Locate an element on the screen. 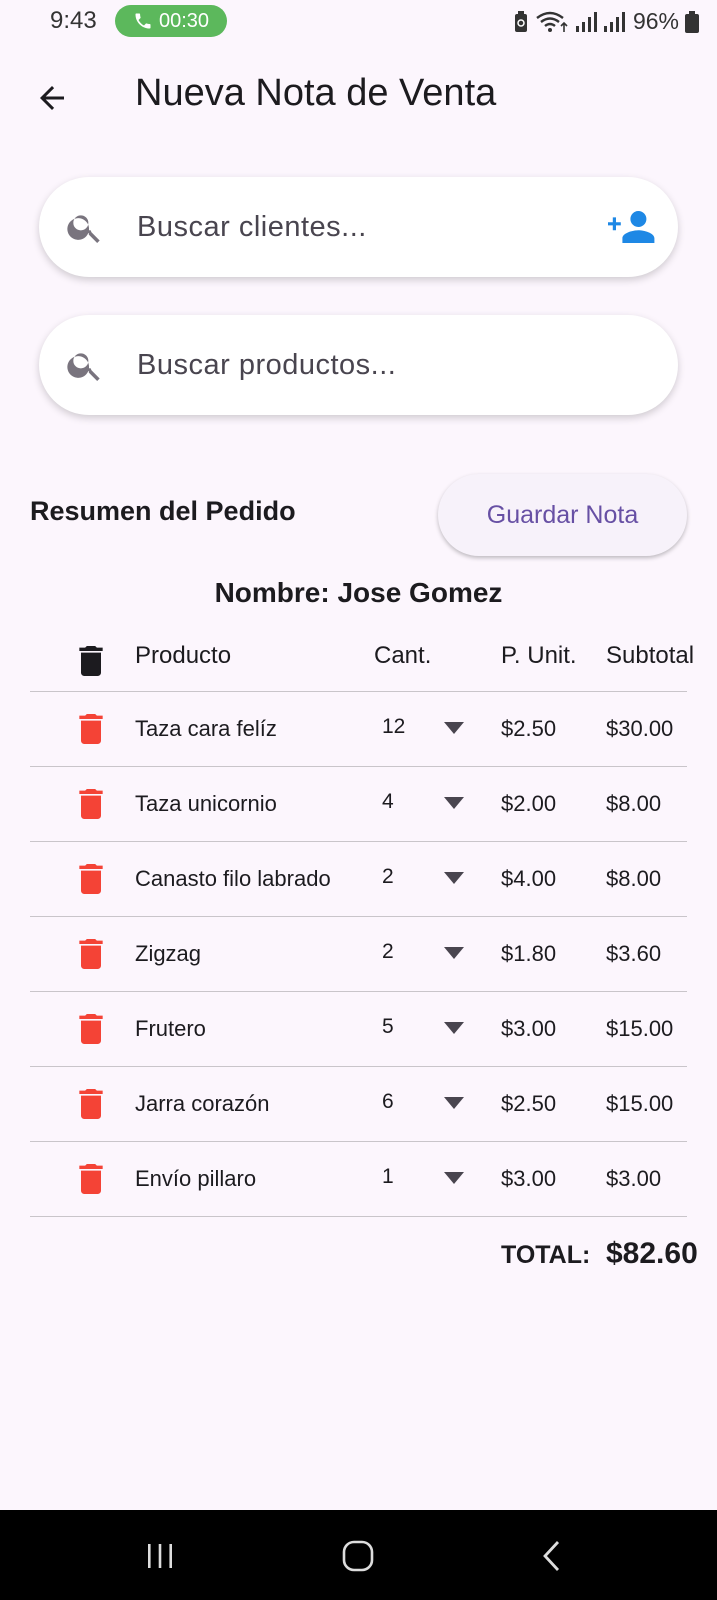 Image resolution: width=717 pixels, height=1600 pixels. battery-saver-icon is located at coordinates (520, 21).